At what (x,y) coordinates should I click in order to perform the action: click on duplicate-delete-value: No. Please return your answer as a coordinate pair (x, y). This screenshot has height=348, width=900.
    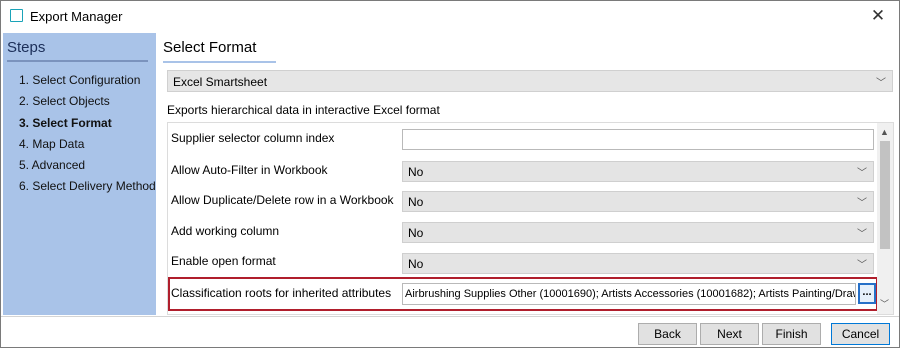
    Looking at the image, I should click on (416, 202).